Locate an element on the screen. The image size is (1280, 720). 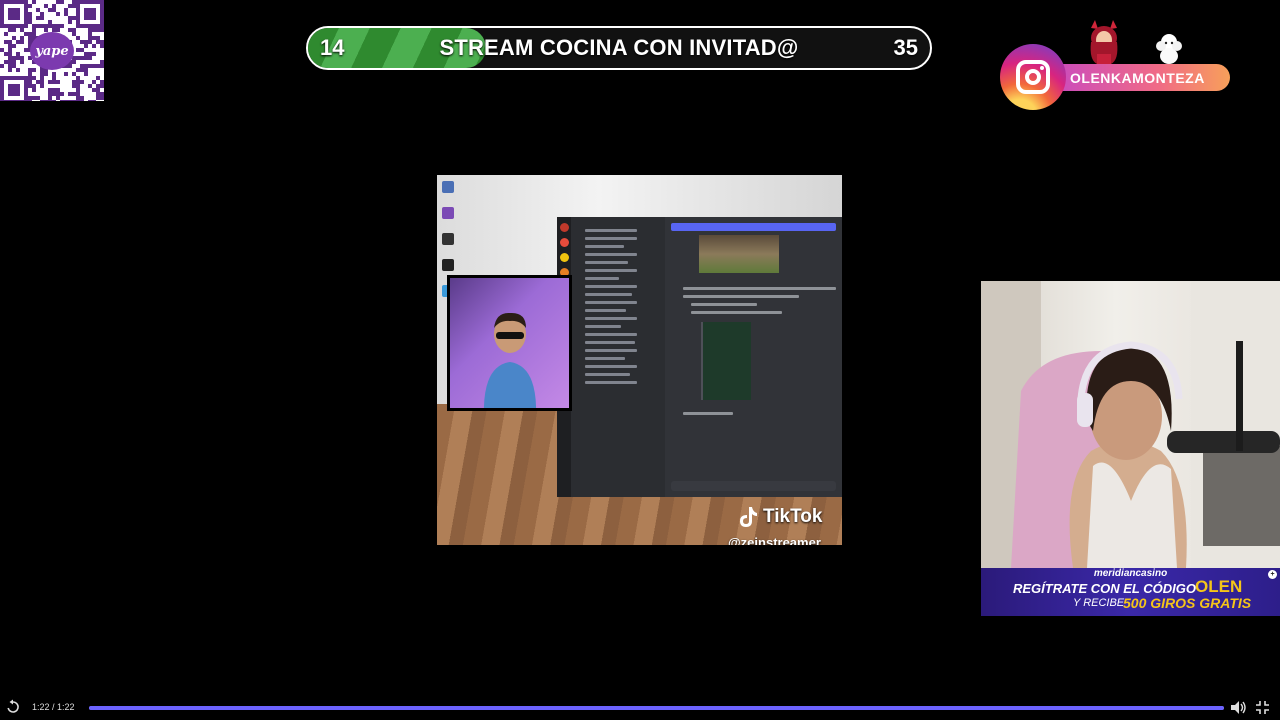
exit-fullscreen-icon is located at coordinates (1262, 707).